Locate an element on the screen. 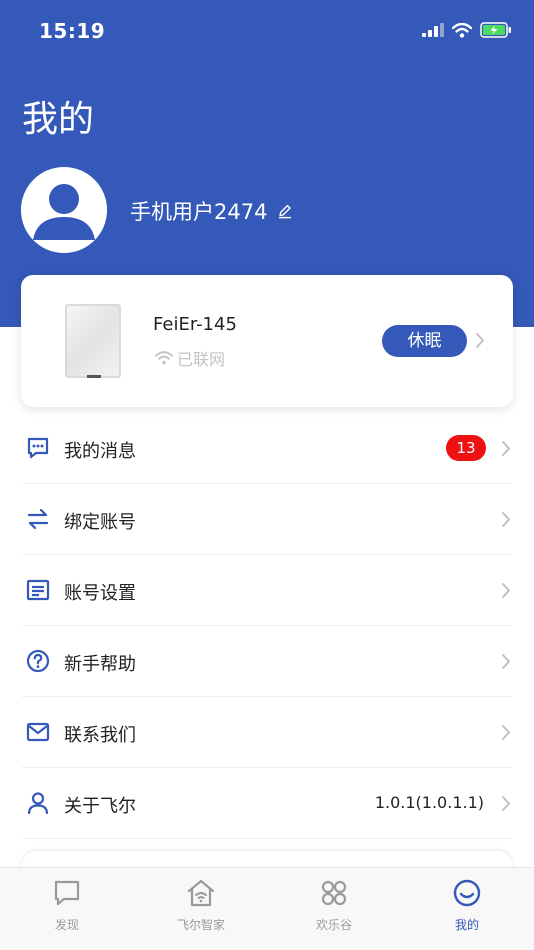 This screenshot has height=950, width=534. page-title: 我的 is located at coordinates (58, 119).